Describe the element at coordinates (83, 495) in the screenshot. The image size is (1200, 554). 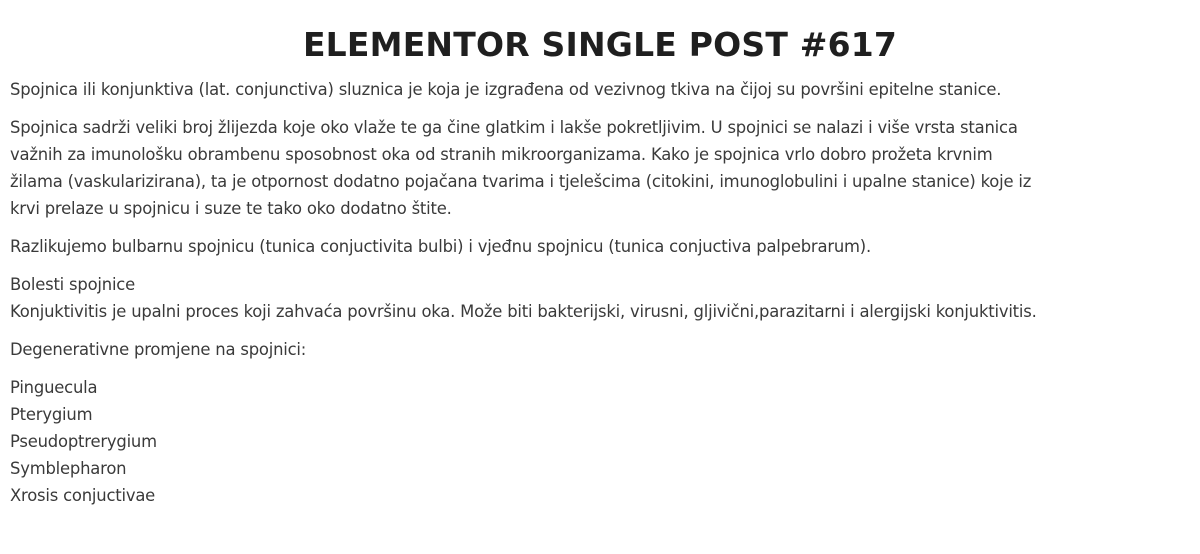
I see `list-item: Xrosis conjuctivae` at that location.